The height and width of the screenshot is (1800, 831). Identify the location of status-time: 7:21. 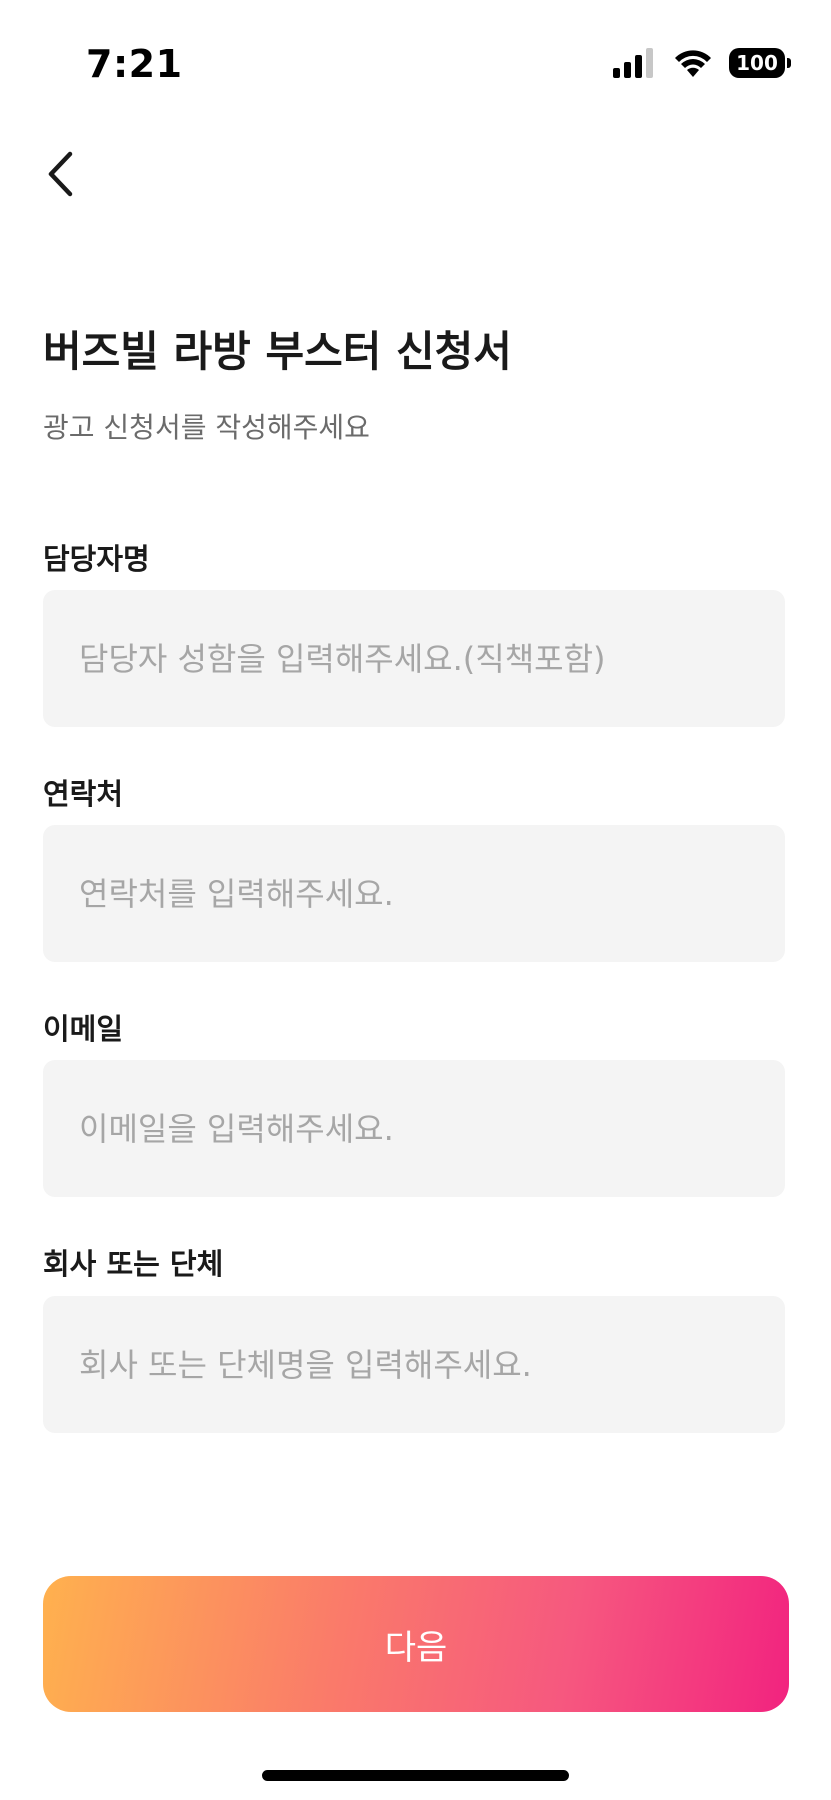
(134, 64).